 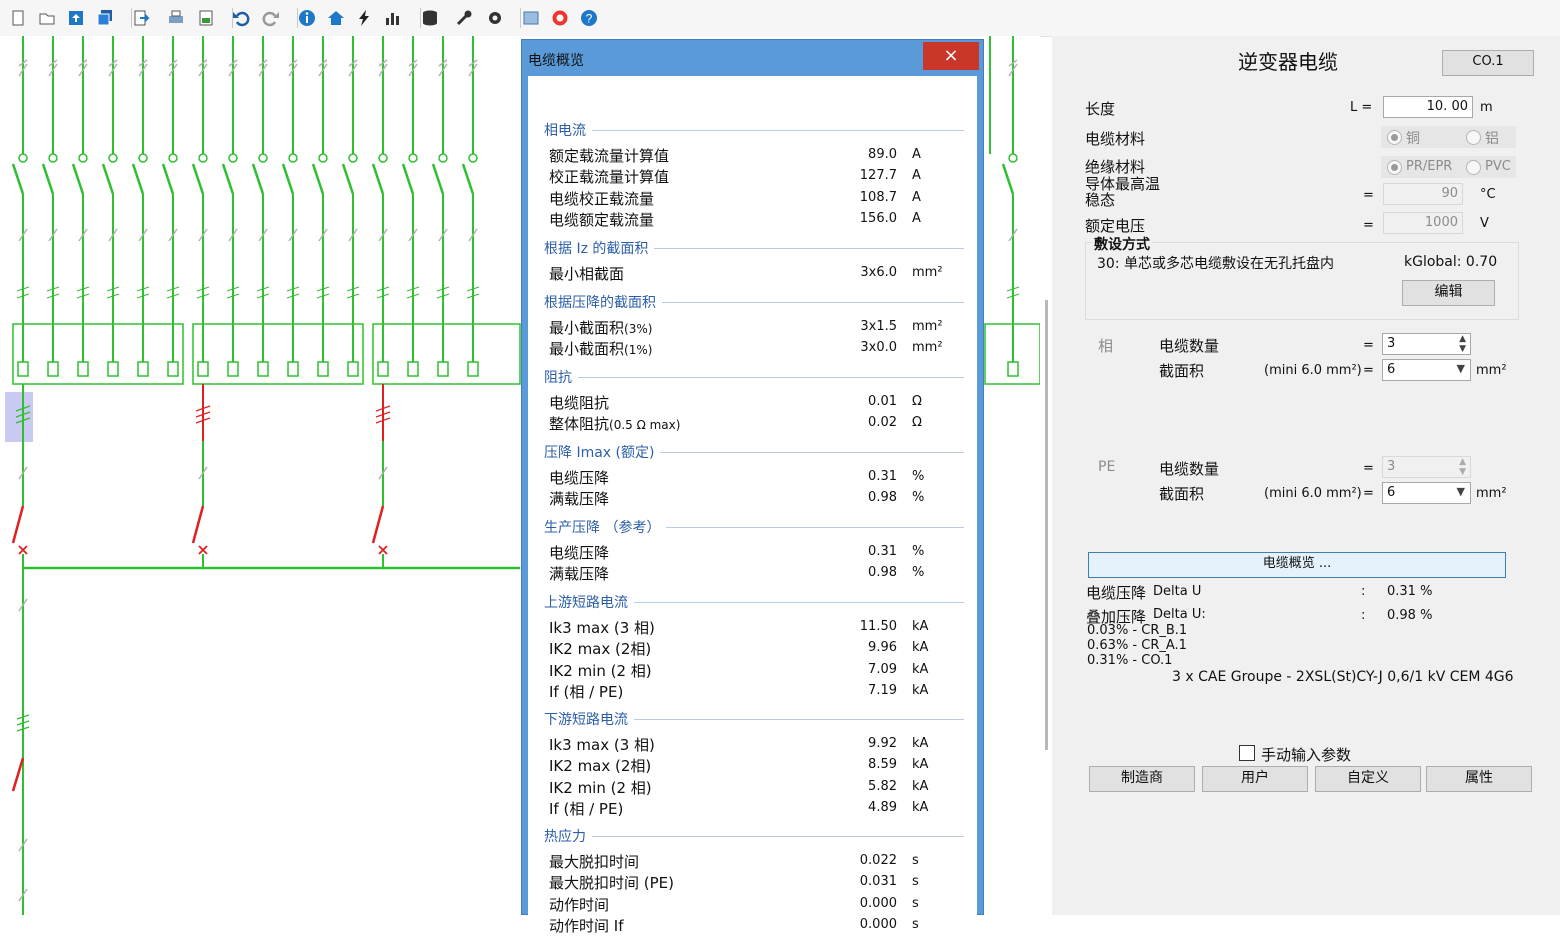 What do you see at coordinates (927, 348) in the screenshot?
I see `row-unit: mm²` at bounding box center [927, 348].